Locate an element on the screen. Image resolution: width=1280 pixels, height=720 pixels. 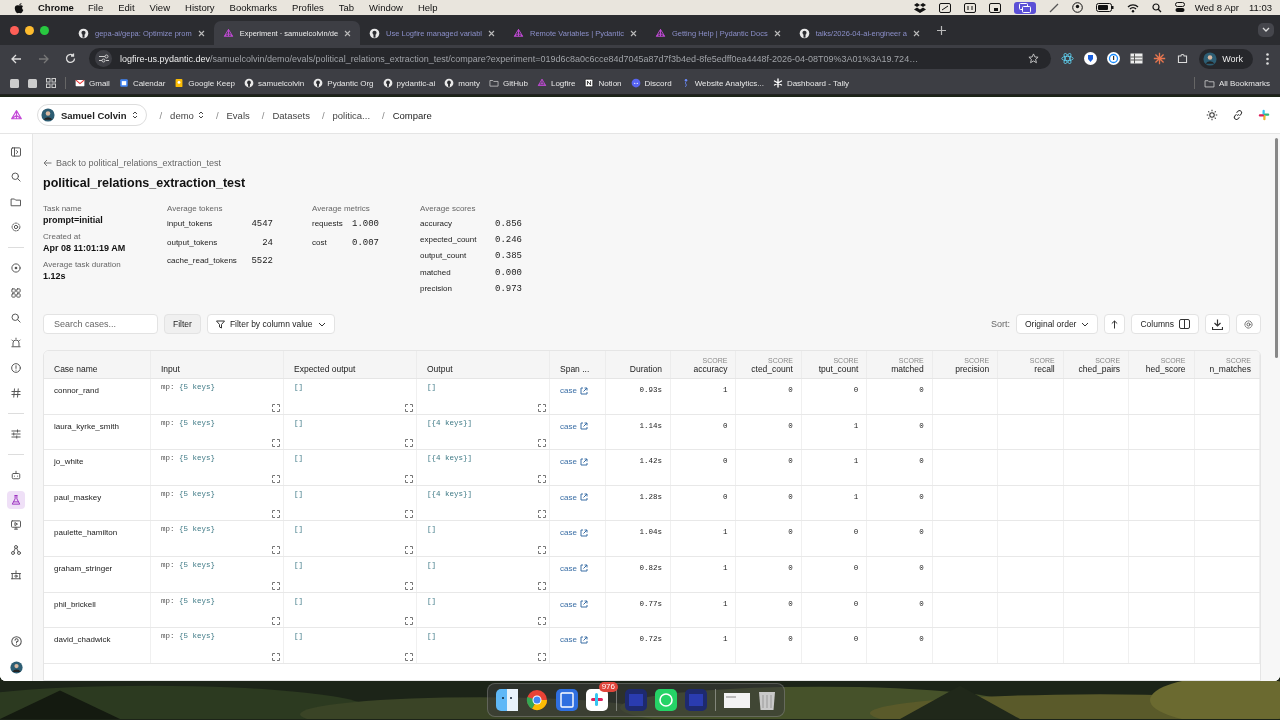
box-icon is located at coordinates (919, 7).